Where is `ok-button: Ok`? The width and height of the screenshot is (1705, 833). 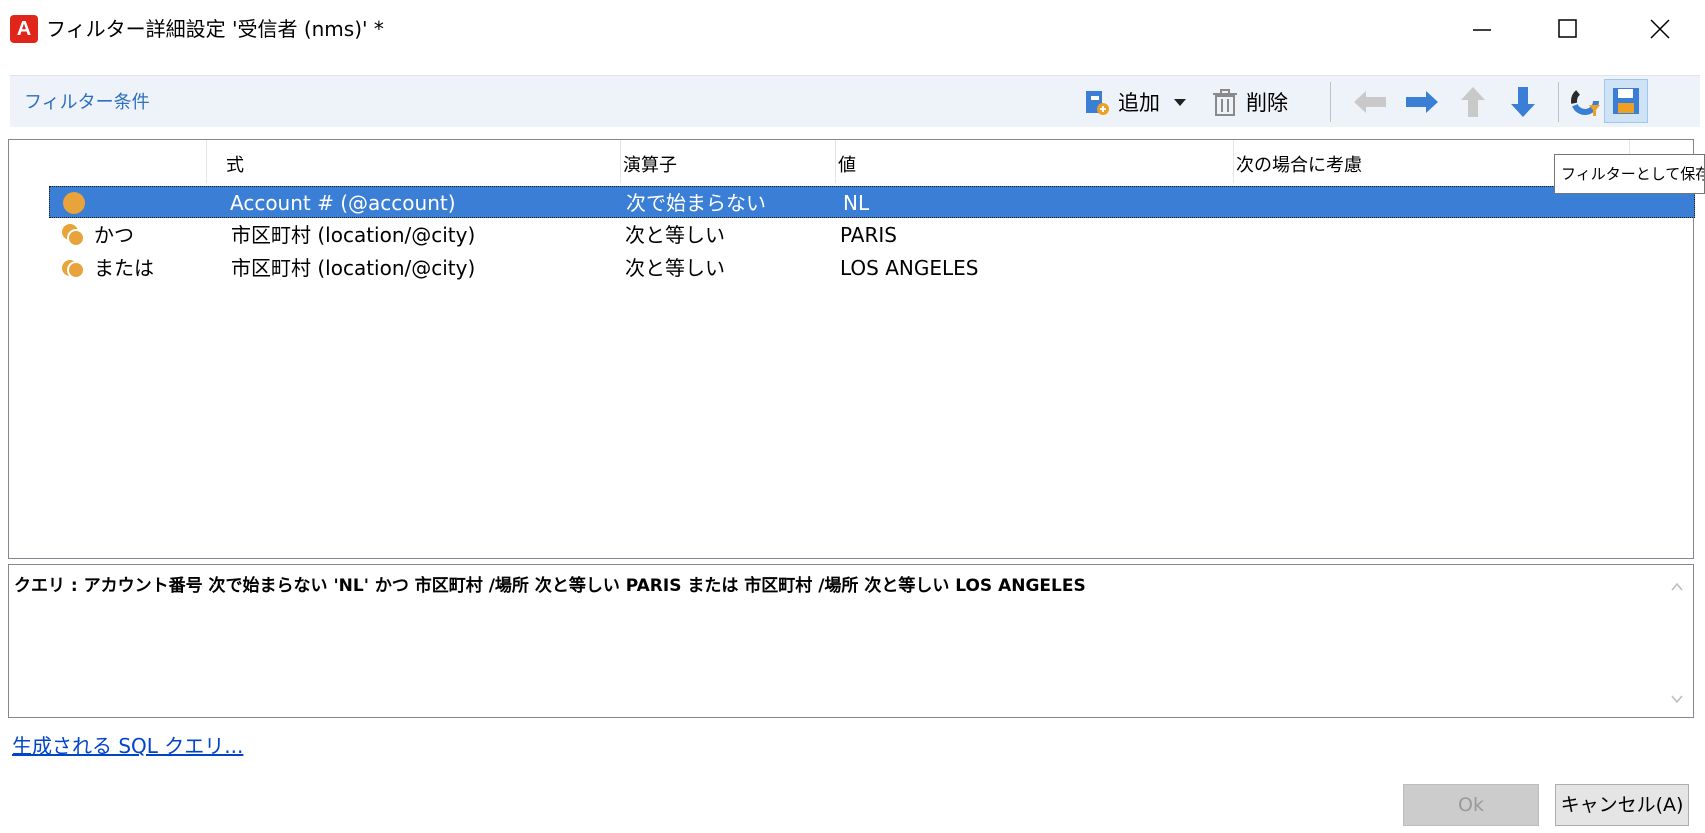 ok-button: Ok is located at coordinates (1471, 805).